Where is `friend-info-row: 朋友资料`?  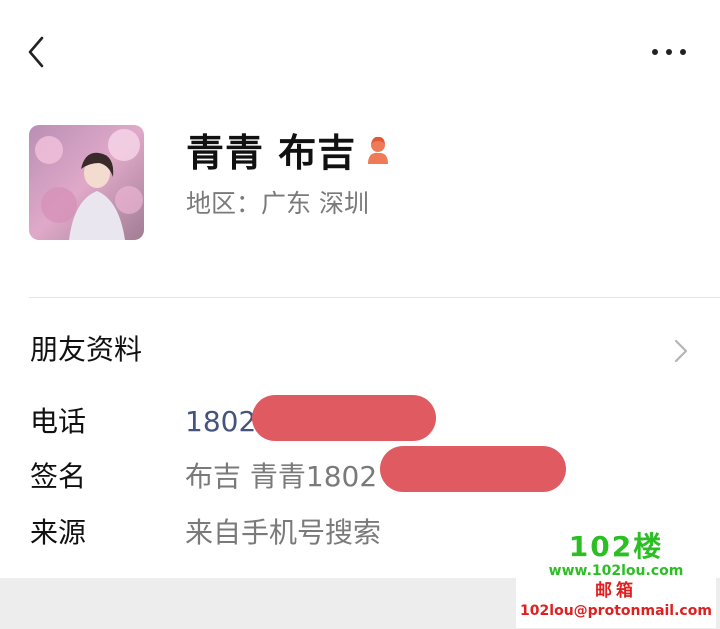
friend-info-row: 朋友资料 is located at coordinates (360, 351).